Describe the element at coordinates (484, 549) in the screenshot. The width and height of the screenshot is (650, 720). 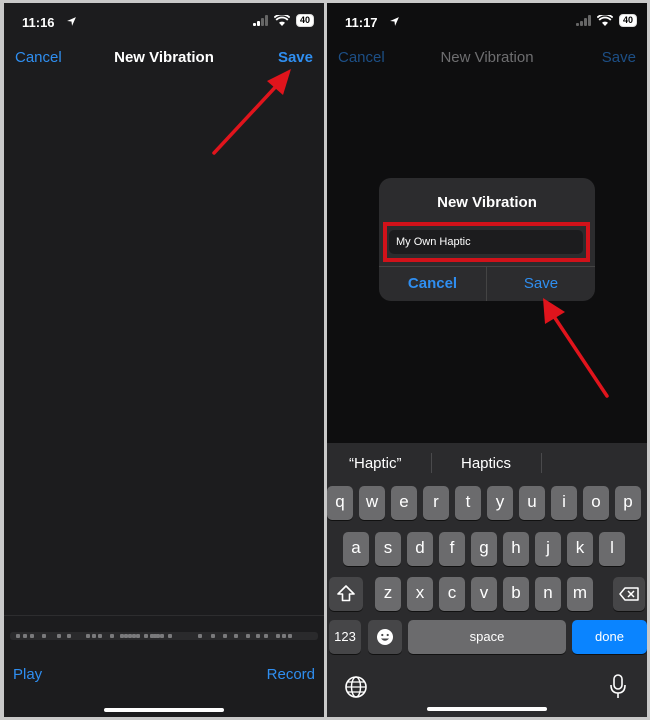
I see `key-g: g` at that location.